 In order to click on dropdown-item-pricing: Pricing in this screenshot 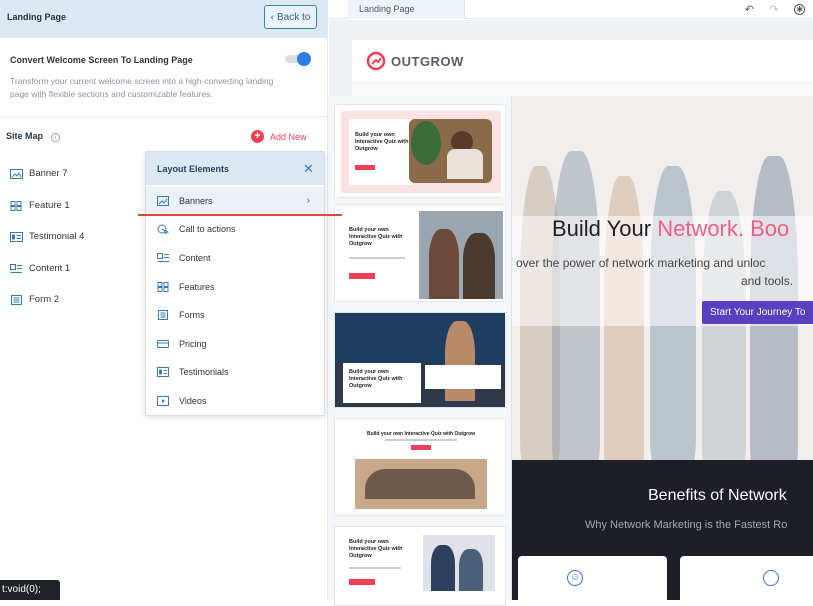, I will do `click(235, 344)`.